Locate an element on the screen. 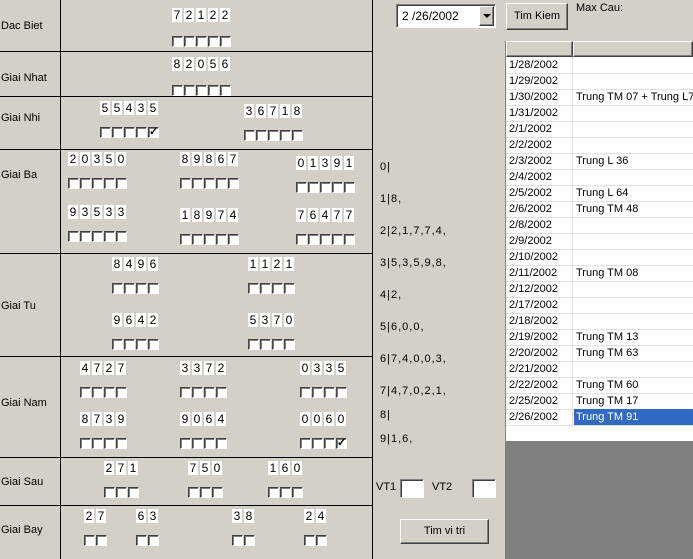 This screenshot has height=559, width=693. find-position-button: Tim vi tri is located at coordinates (444, 531).